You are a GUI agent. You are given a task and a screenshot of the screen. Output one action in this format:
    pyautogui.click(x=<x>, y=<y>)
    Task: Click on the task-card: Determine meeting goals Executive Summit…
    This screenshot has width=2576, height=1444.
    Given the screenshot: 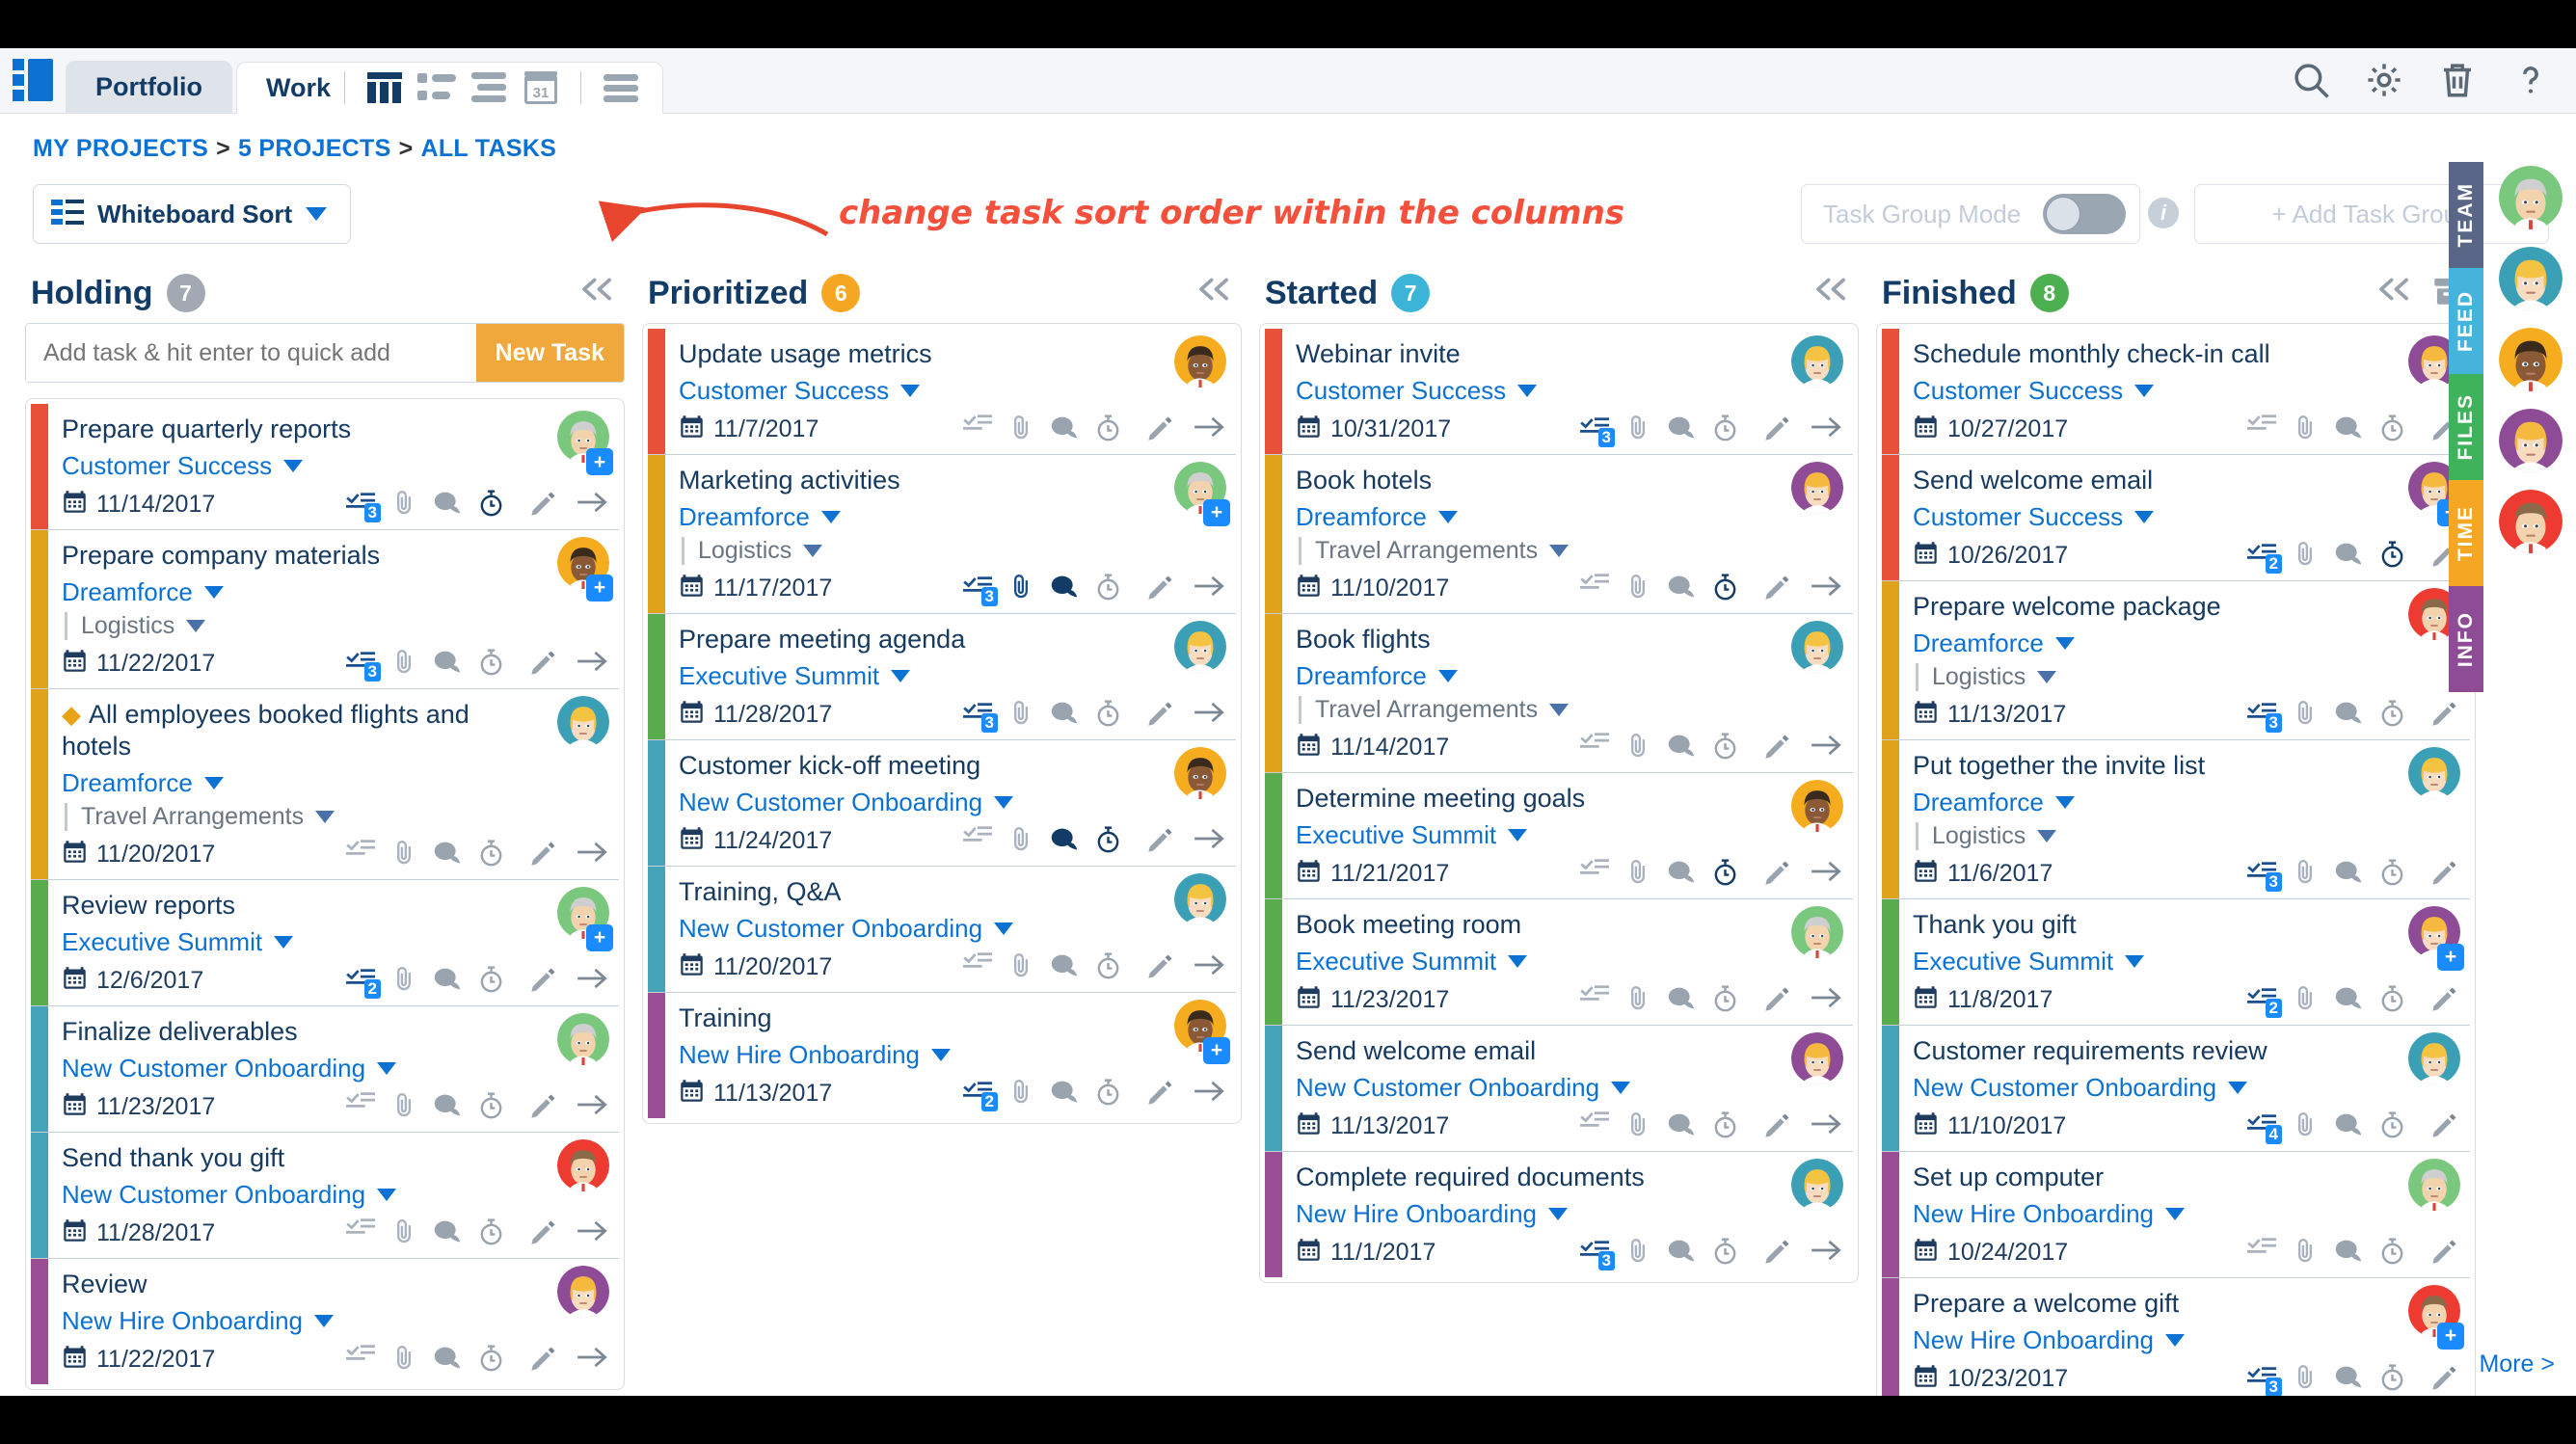 What is the action you would take?
    pyautogui.click(x=1559, y=835)
    